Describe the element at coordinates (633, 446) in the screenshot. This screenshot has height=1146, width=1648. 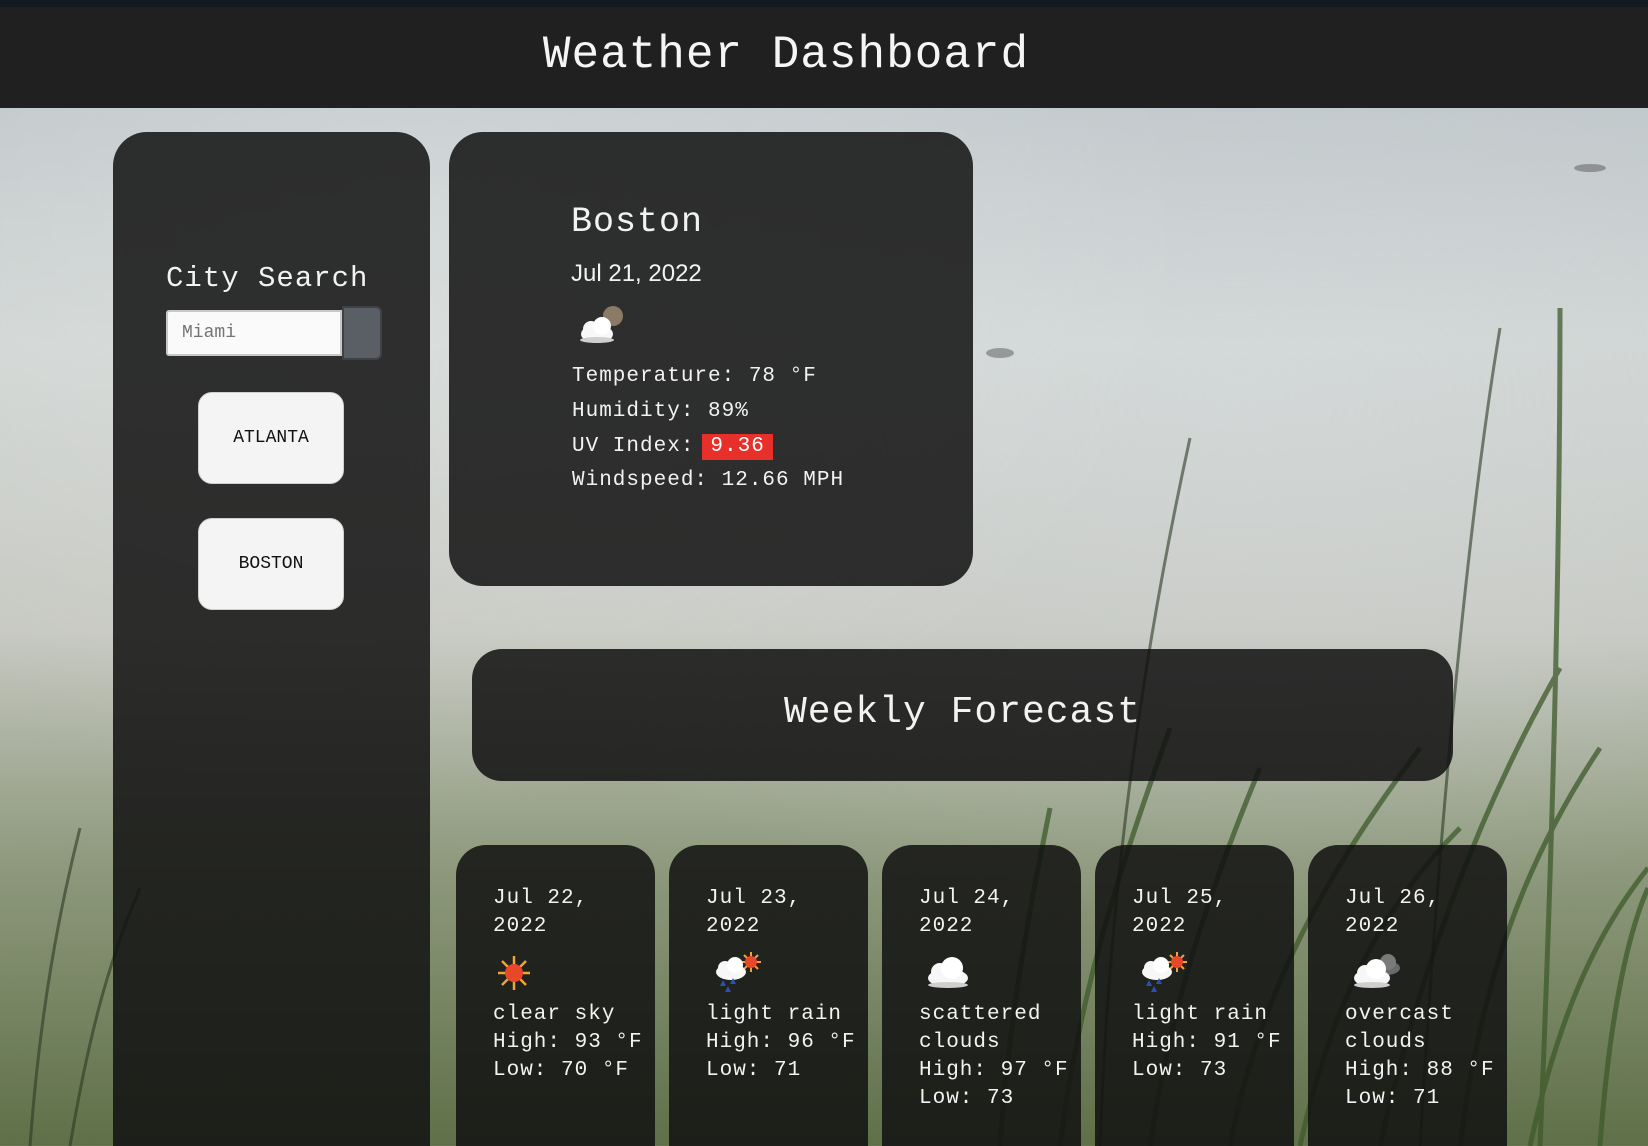
I see `uv-index-label: UV Index:` at that location.